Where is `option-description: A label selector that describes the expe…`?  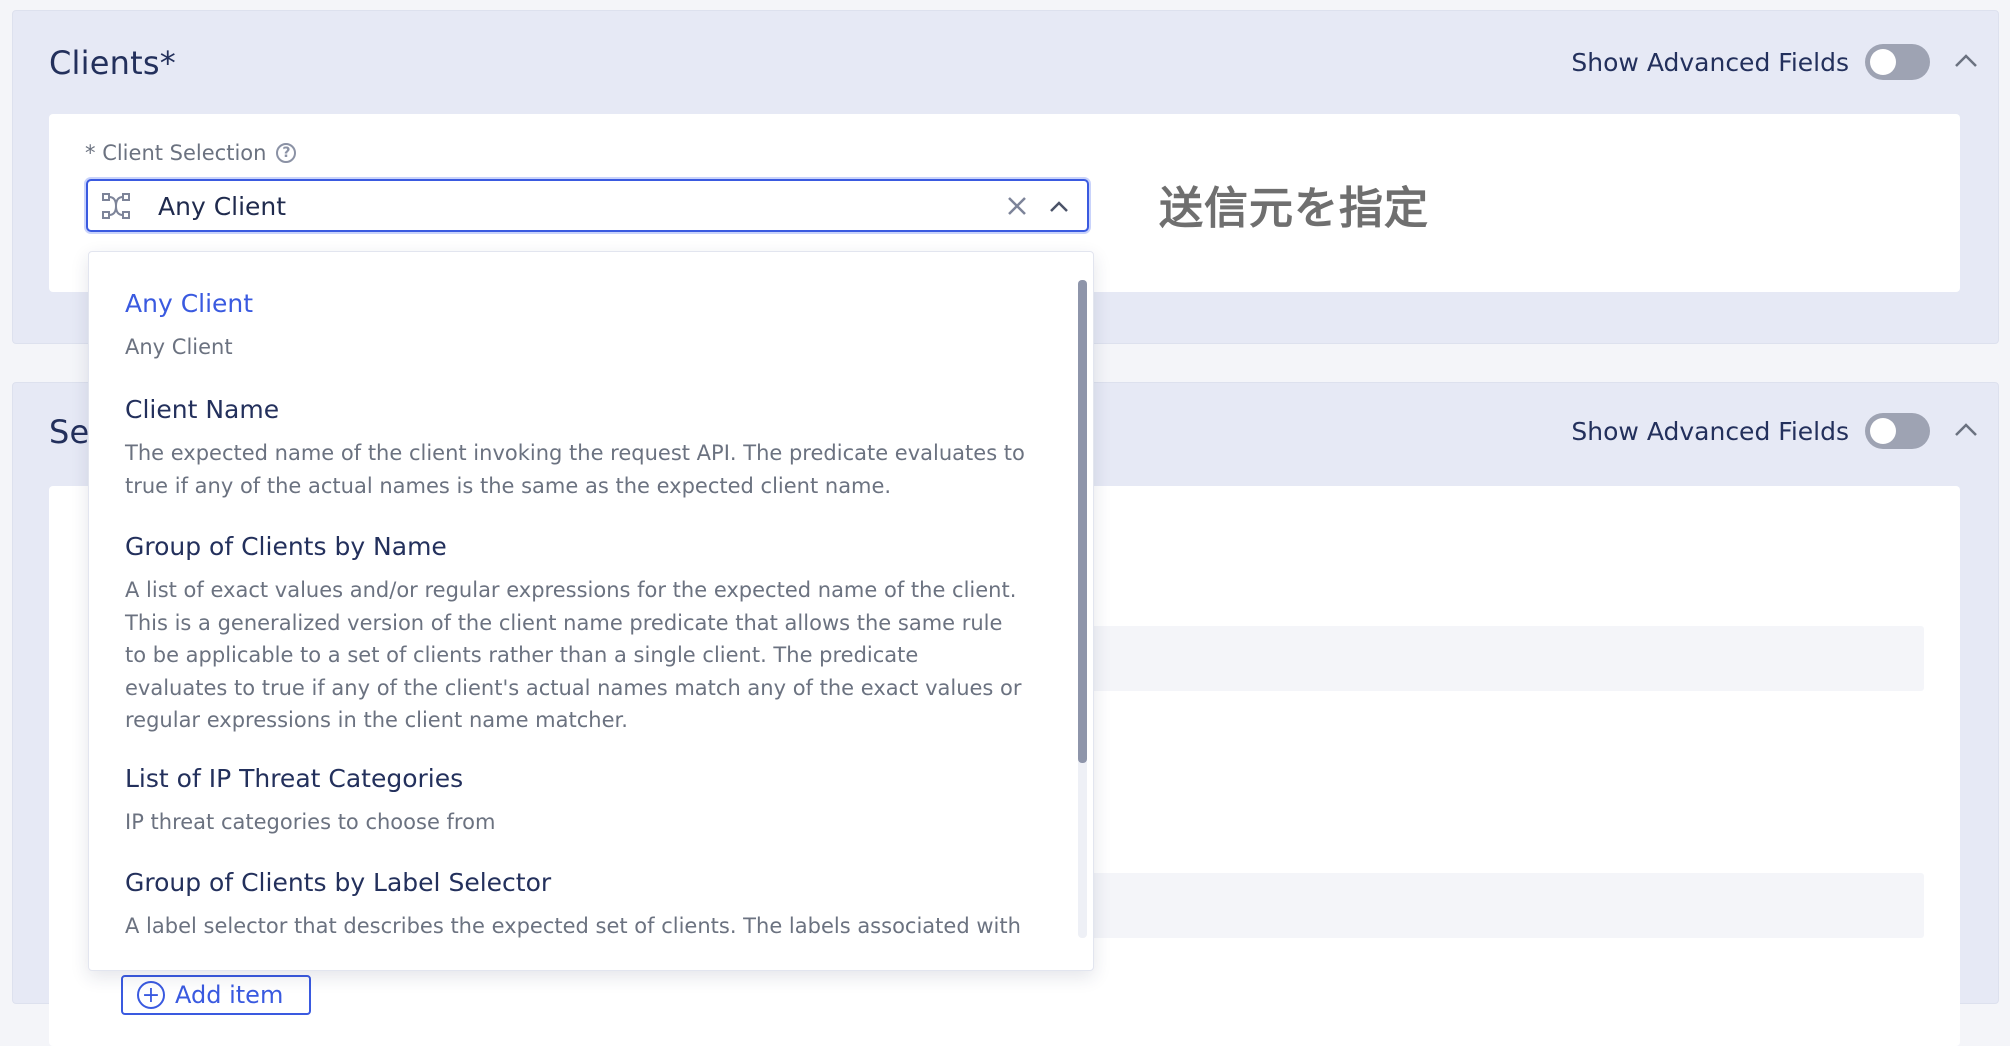 option-description: A label selector that describes the expe… is located at coordinates (573, 926).